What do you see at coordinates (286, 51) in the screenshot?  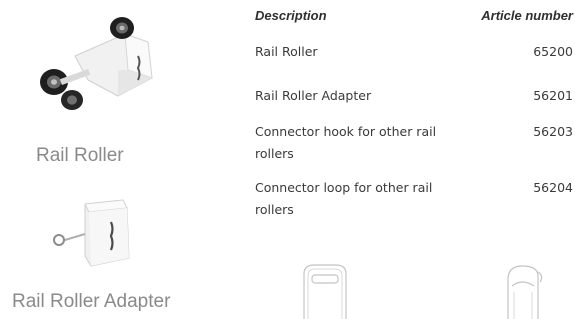 I see `row-description: Rail Roller` at bounding box center [286, 51].